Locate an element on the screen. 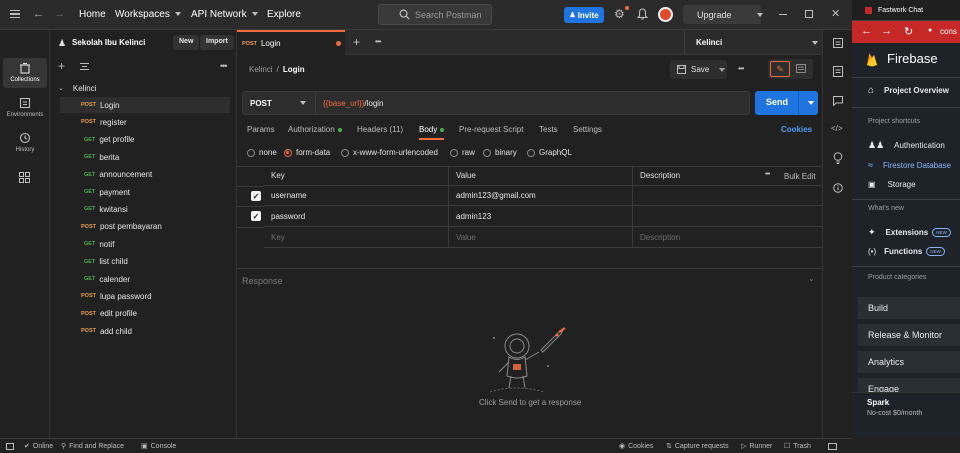  tab-settings: Settings is located at coordinates (587, 129).